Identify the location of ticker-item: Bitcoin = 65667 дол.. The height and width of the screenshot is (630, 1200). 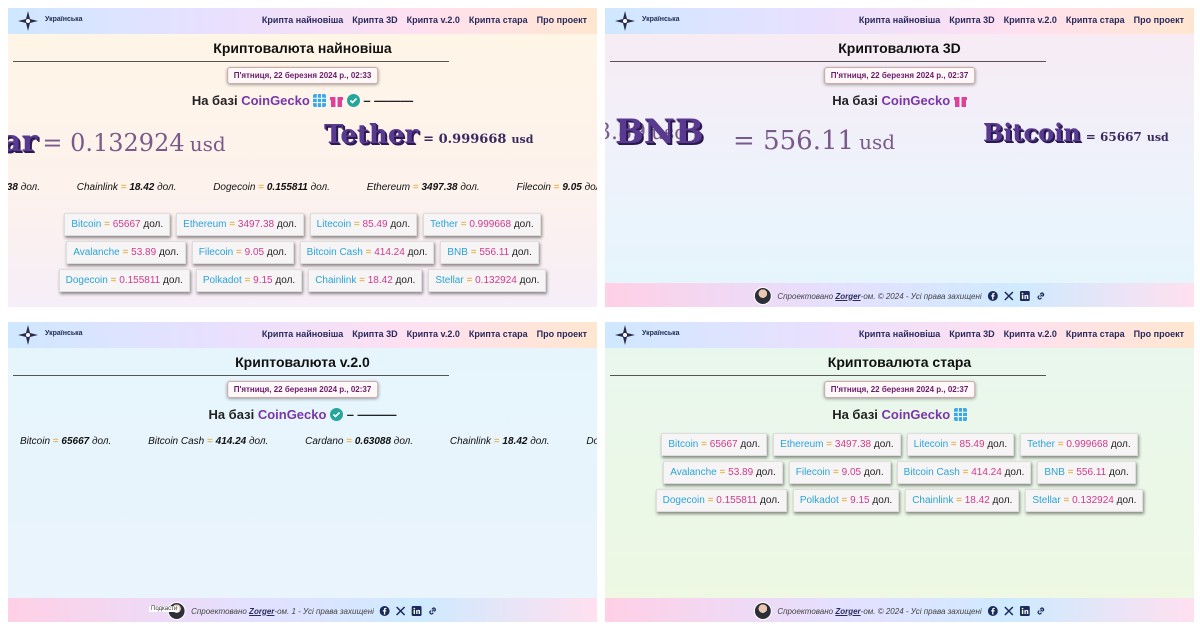
(66, 441).